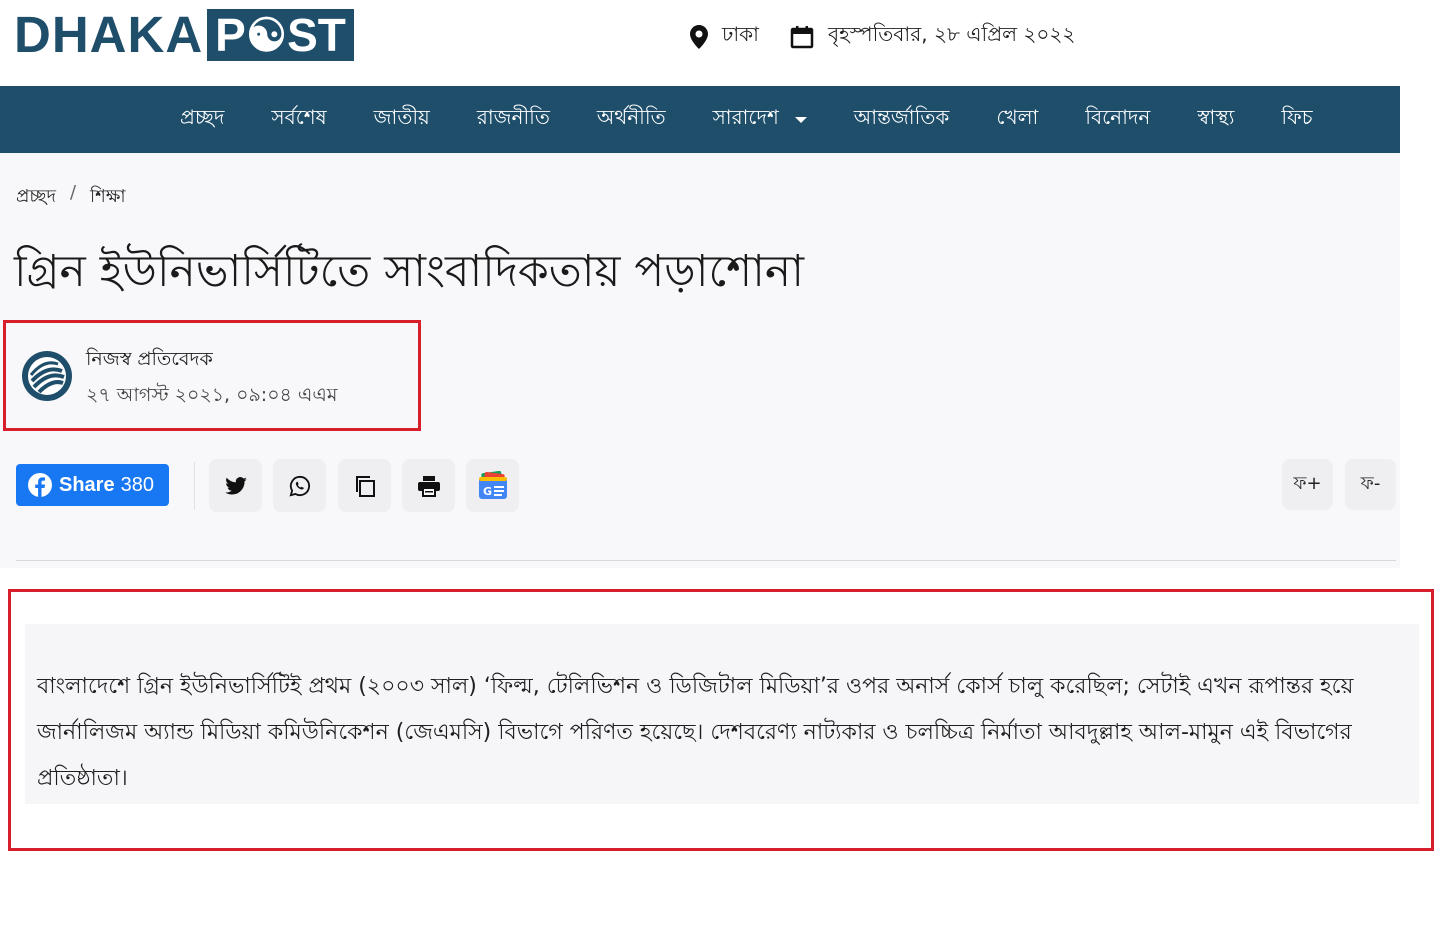  I want to click on print-icon, so click(428, 486).